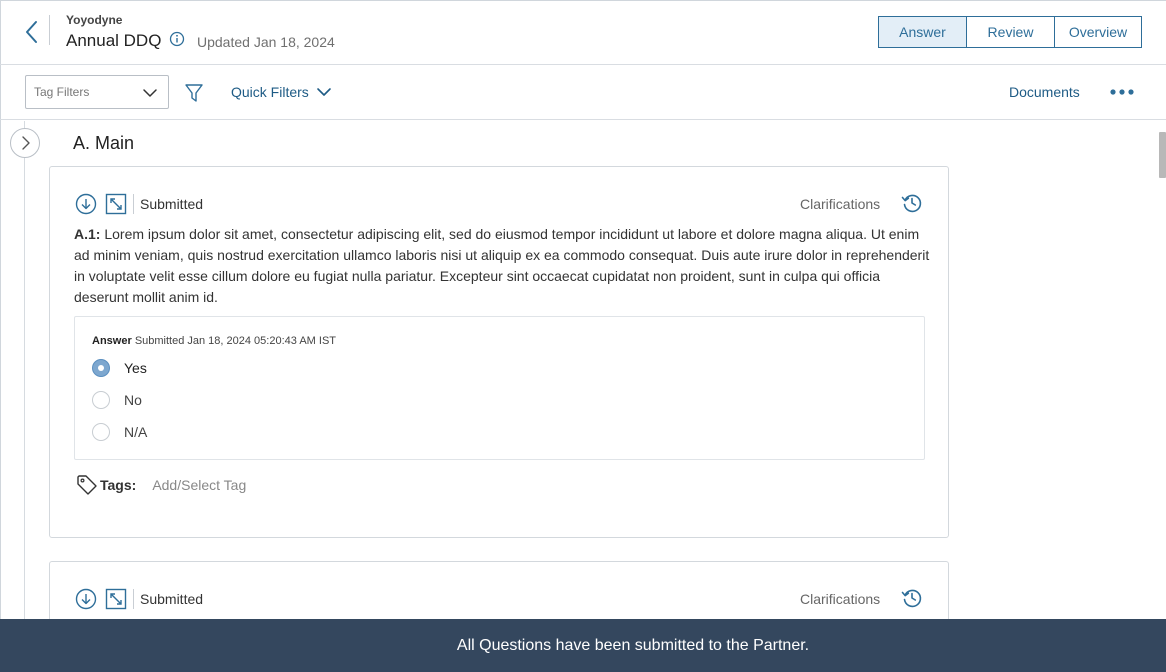  I want to click on quick-filters-dropdown: Quick Filters, so click(281, 92).